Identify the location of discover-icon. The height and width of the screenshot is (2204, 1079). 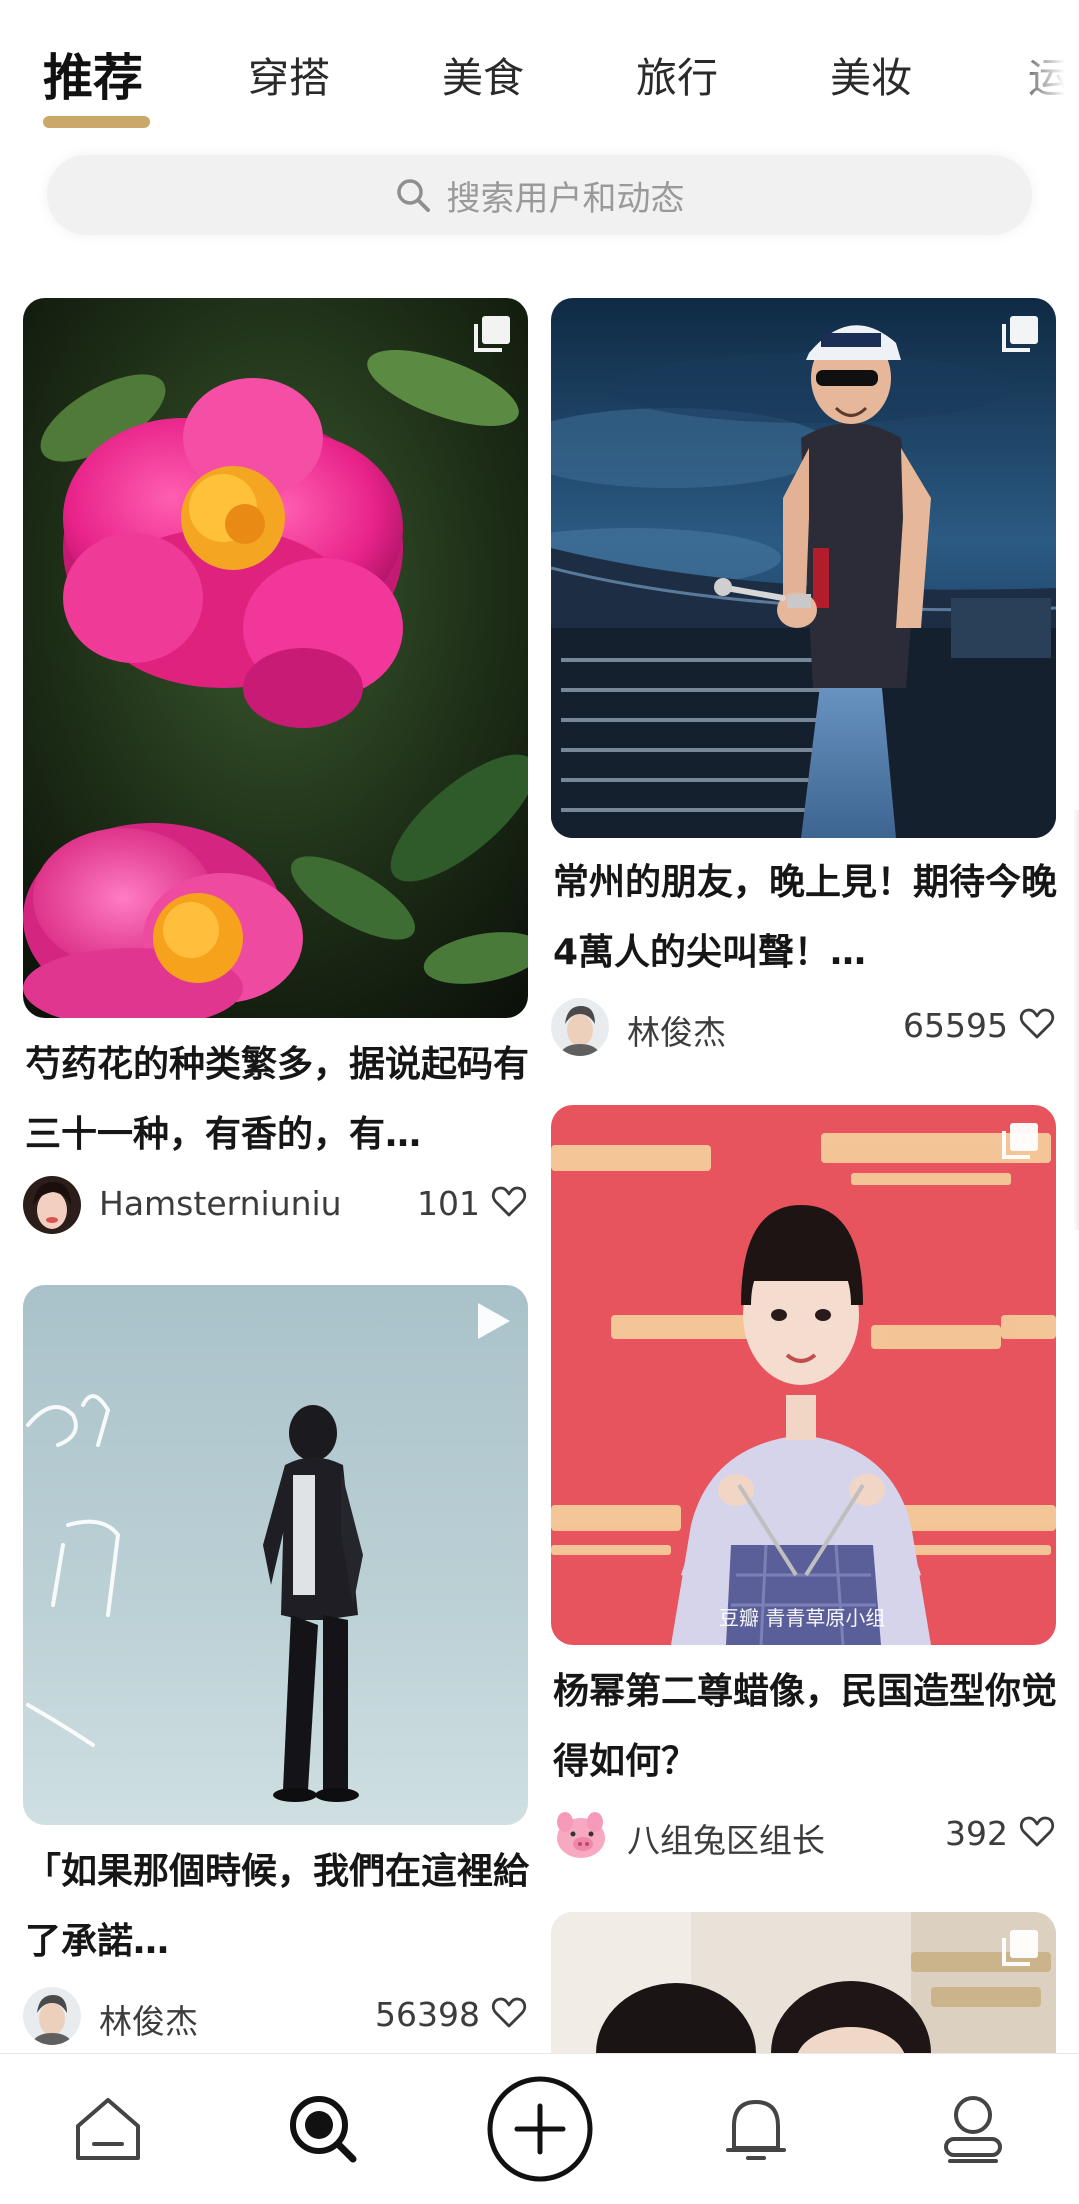
(322, 2129).